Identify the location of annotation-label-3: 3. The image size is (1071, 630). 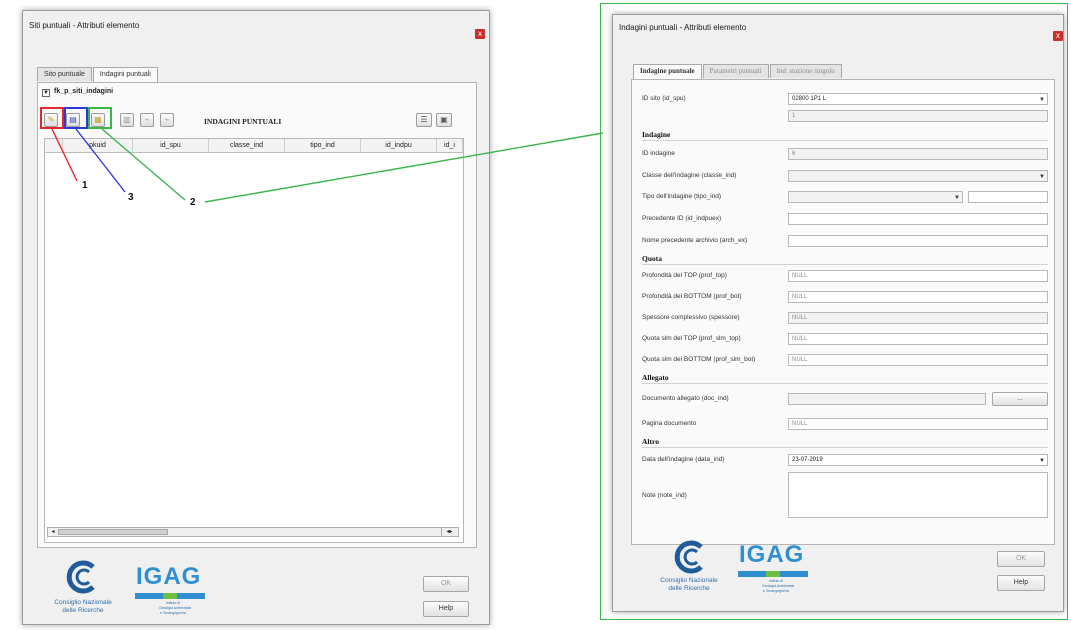
(131, 197).